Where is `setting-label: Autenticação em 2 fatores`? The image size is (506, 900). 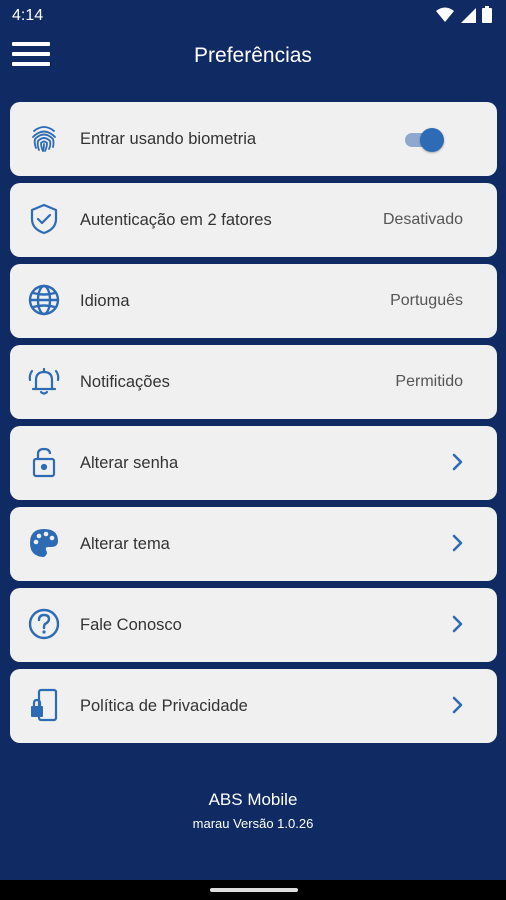 setting-label: Autenticação em 2 fatores is located at coordinates (176, 220).